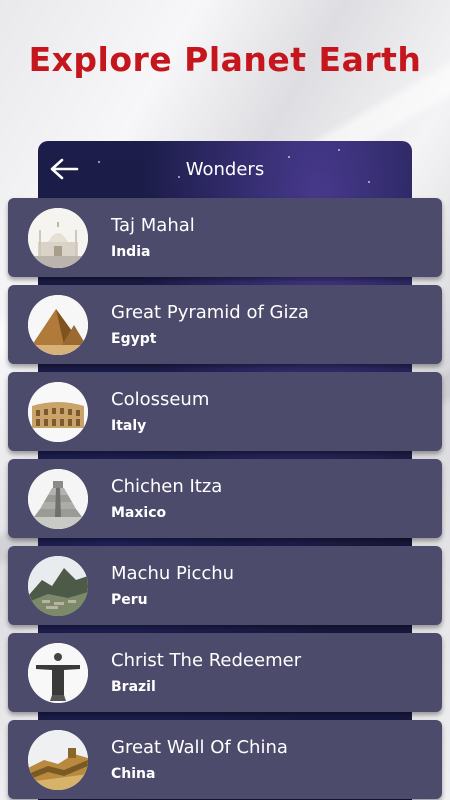 Image resolution: width=450 pixels, height=800 pixels. Describe the element at coordinates (133, 687) in the screenshot. I see `wonder-country: Brazil` at that location.